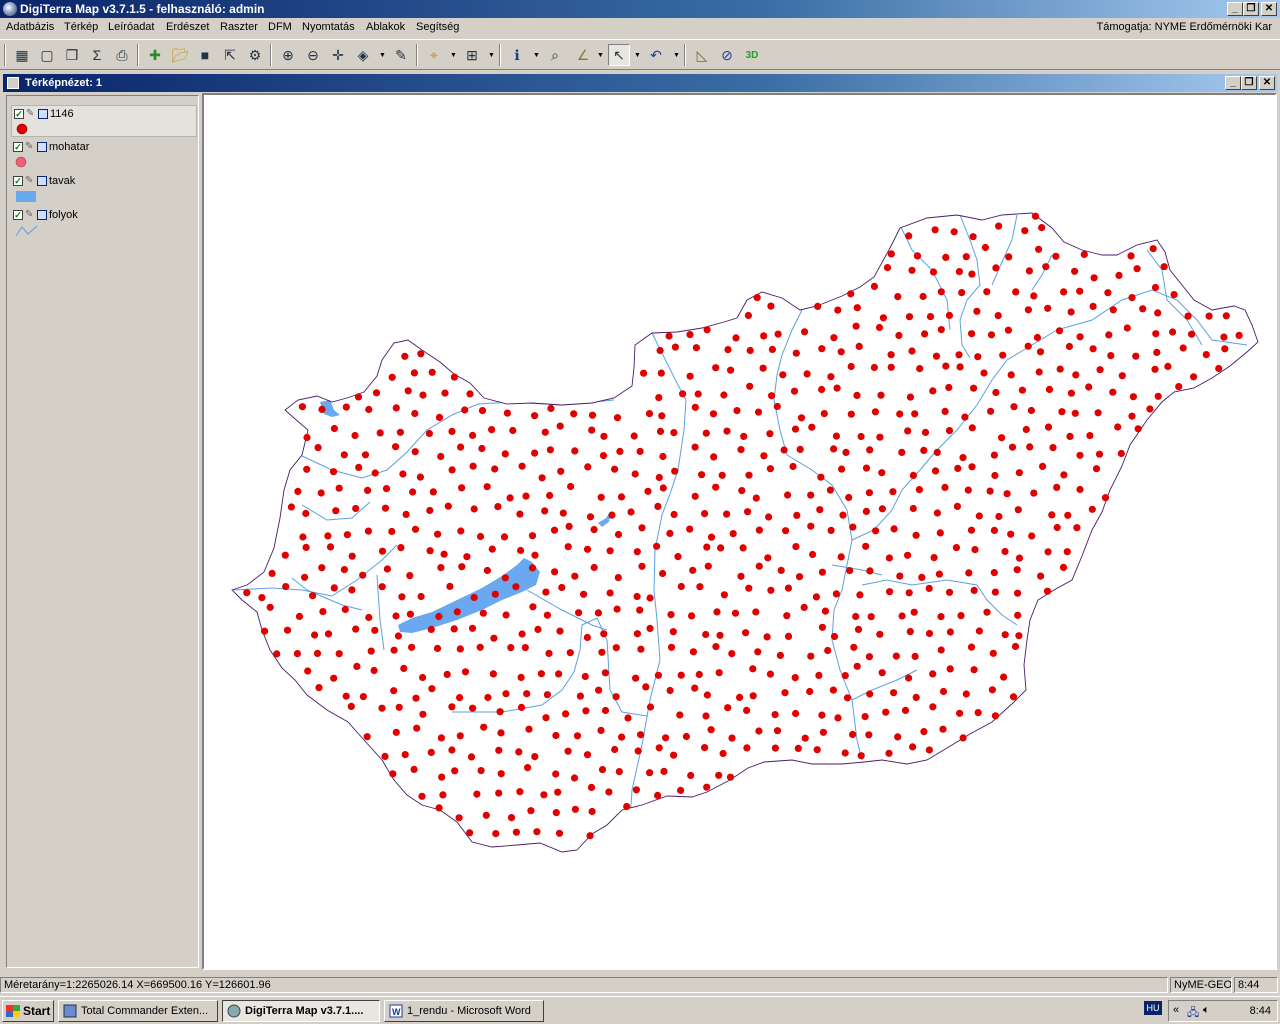 The width and height of the screenshot is (1280, 1024). What do you see at coordinates (72, 55) in the screenshot?
I see `window-icon: ❒` at bounding box center [72, 55].